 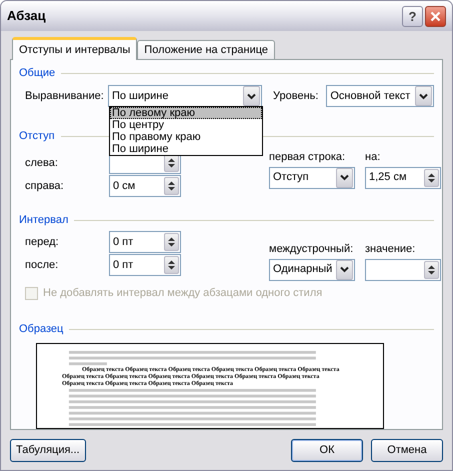 What do you see at coordinates (145, 186) in the screenshot?
I see `spin-field: 0 см` at bounding box center [145, 186].